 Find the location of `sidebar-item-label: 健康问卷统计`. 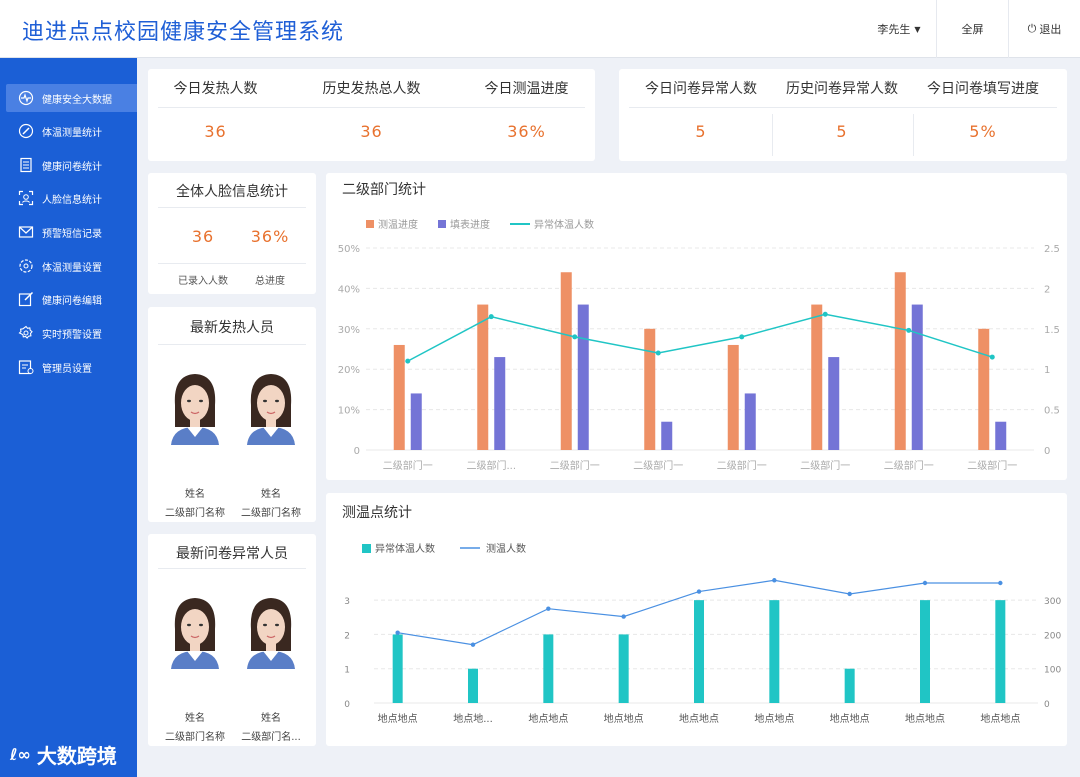

sidebar-item-label: 健康问卷统计 is located at coordinates (72, 167).